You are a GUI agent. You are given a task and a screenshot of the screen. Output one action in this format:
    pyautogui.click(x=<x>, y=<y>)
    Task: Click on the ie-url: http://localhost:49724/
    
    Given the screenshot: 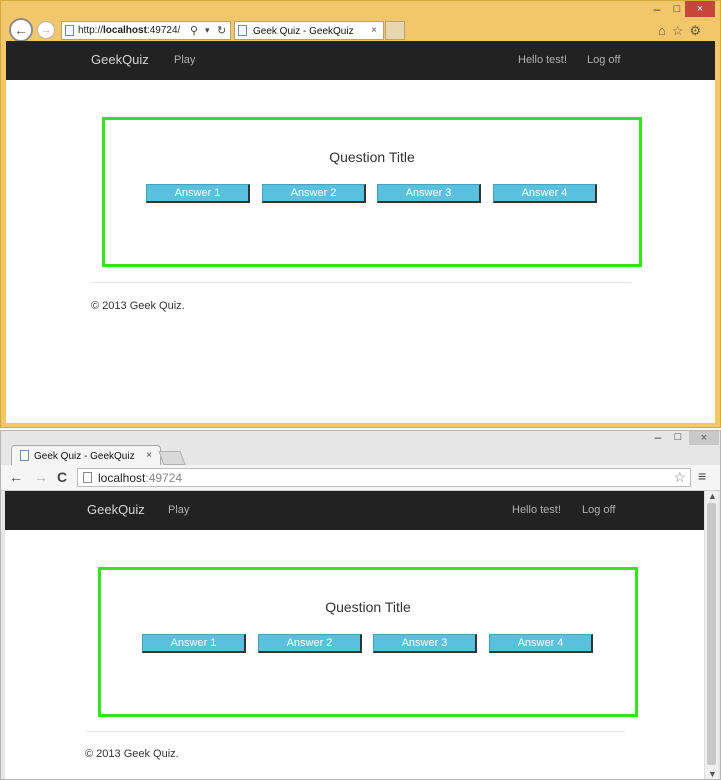 What is the action you would take?
    pyautogui.click(x=129, y=30)
    